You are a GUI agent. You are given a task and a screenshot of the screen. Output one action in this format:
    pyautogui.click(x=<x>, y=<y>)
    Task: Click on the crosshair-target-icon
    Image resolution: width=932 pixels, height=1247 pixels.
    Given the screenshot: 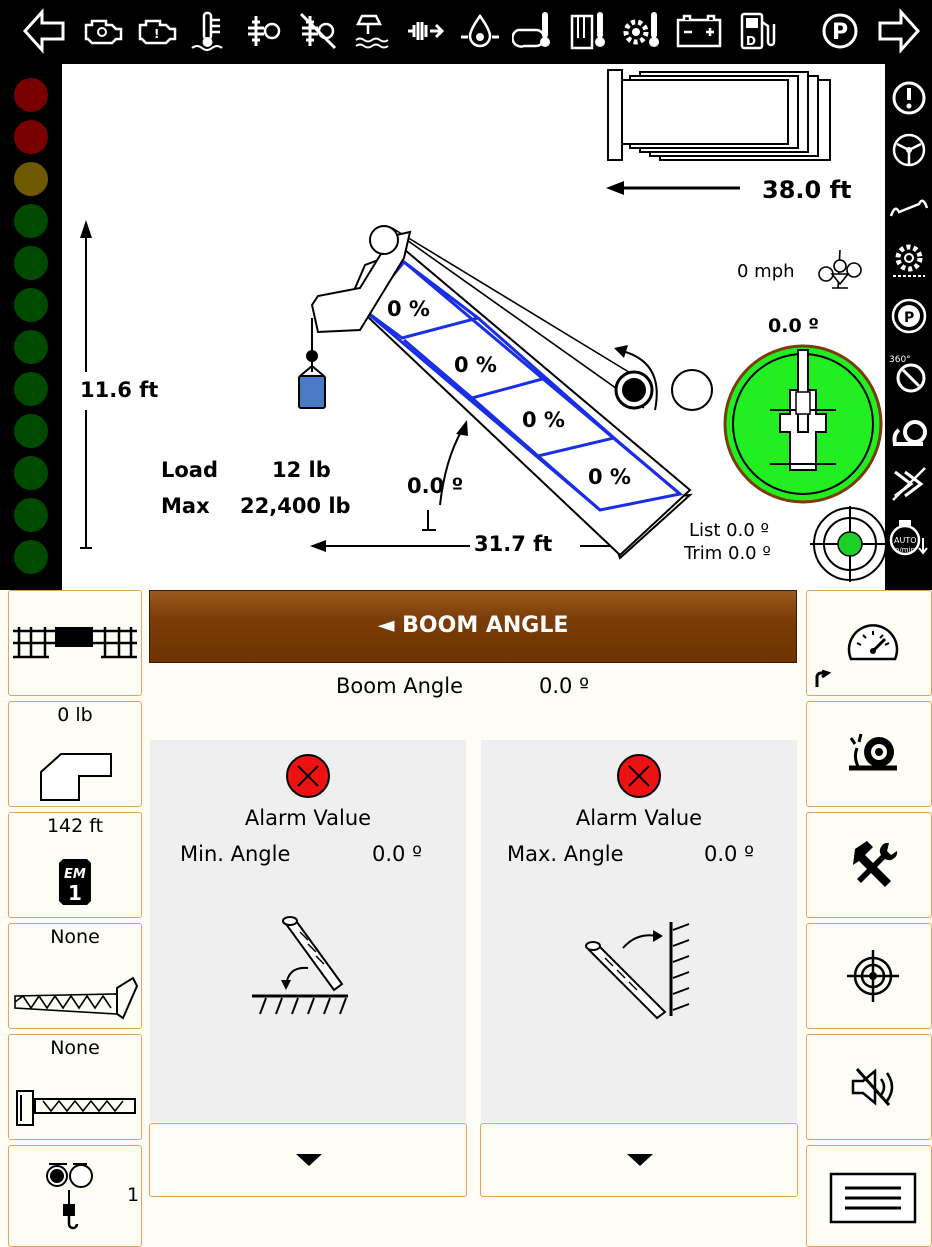 What is the action you would take?
    pyautogui.click(x=873, y=976)
    